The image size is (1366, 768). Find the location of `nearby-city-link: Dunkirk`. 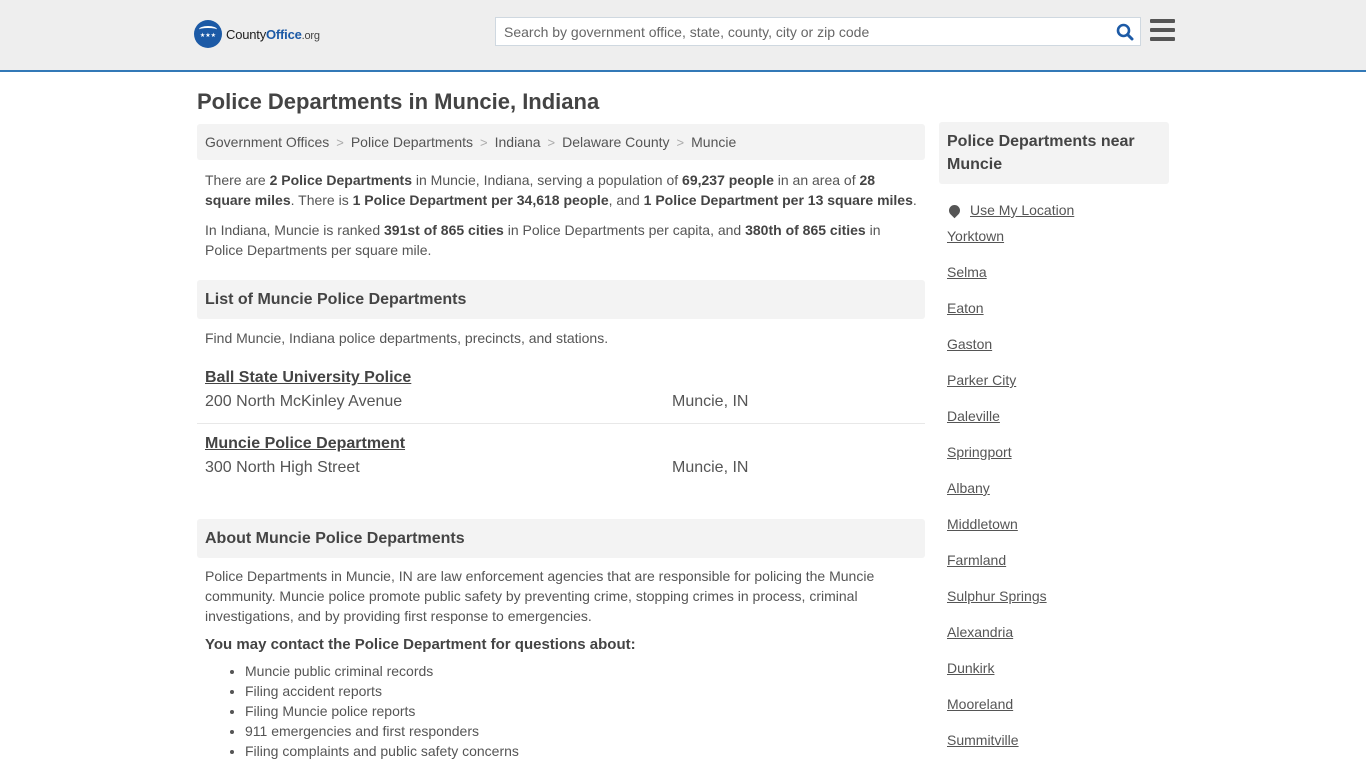

nearby-city-link: Dunkirk is located at coordinates (1058, 668).